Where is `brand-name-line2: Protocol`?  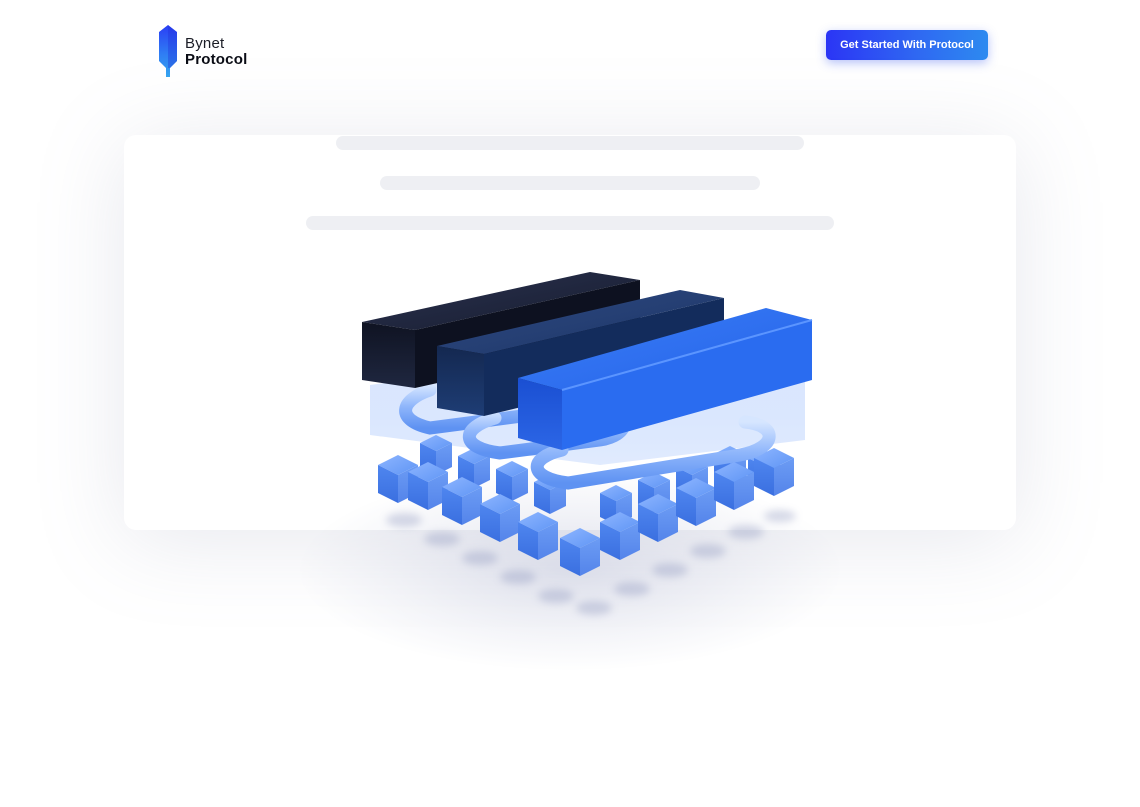
brand-name-line2: Protocol is located at coordinates (216, 59).